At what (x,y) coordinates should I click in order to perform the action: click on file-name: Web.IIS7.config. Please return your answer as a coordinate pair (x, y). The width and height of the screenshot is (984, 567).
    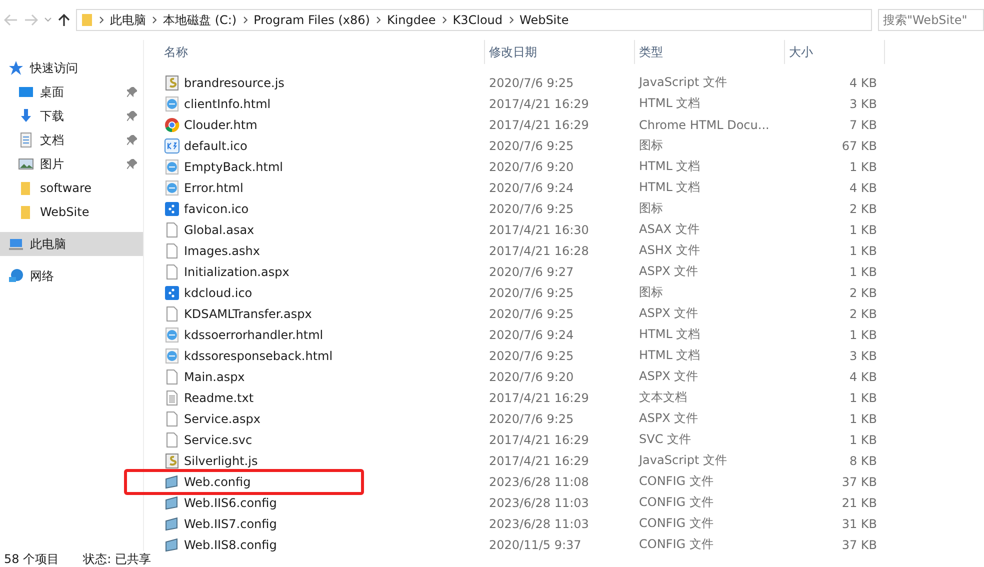
    Looking at the image, I should click on (230, 523).